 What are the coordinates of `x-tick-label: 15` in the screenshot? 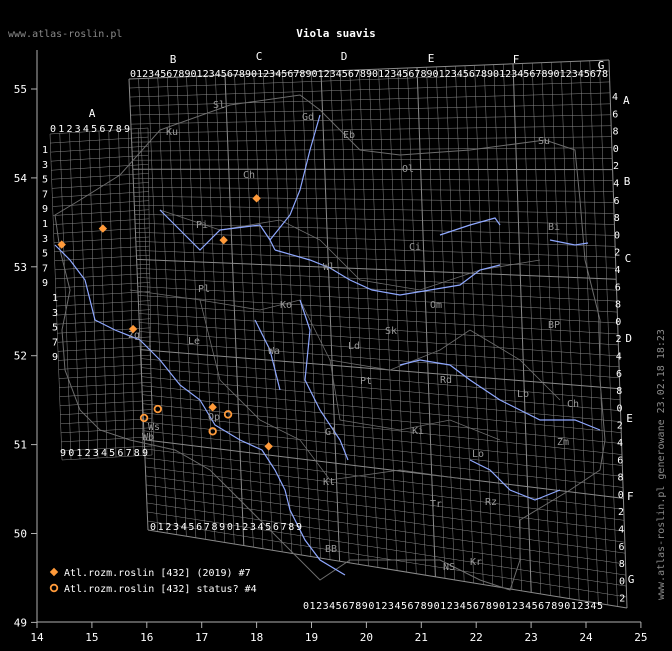 It's located at (91, 637).